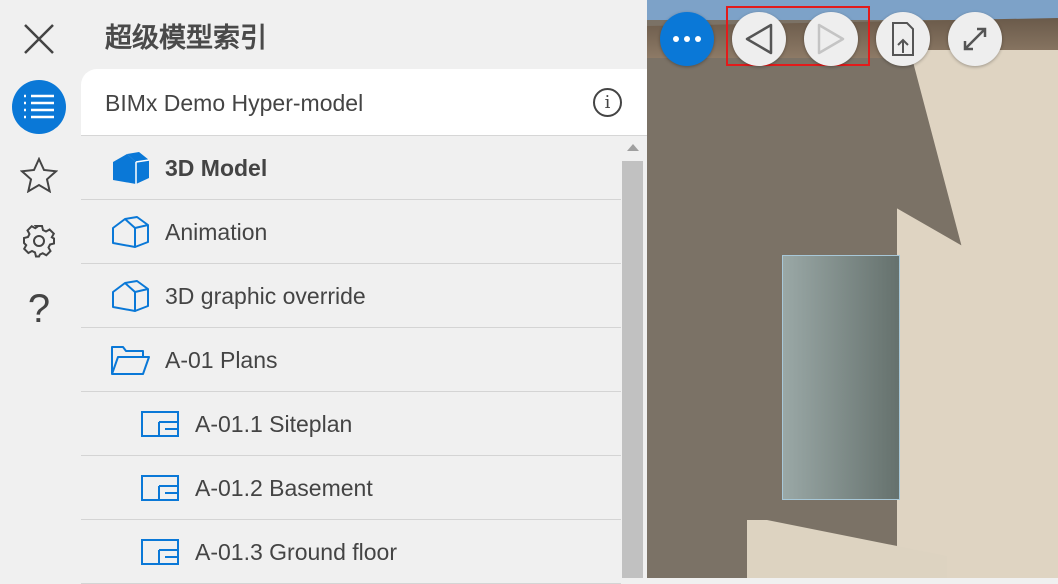 This screenshot has width=1058, height=584. I want to click on list-item-label: A-01.2 Basement, so click(284, 488).